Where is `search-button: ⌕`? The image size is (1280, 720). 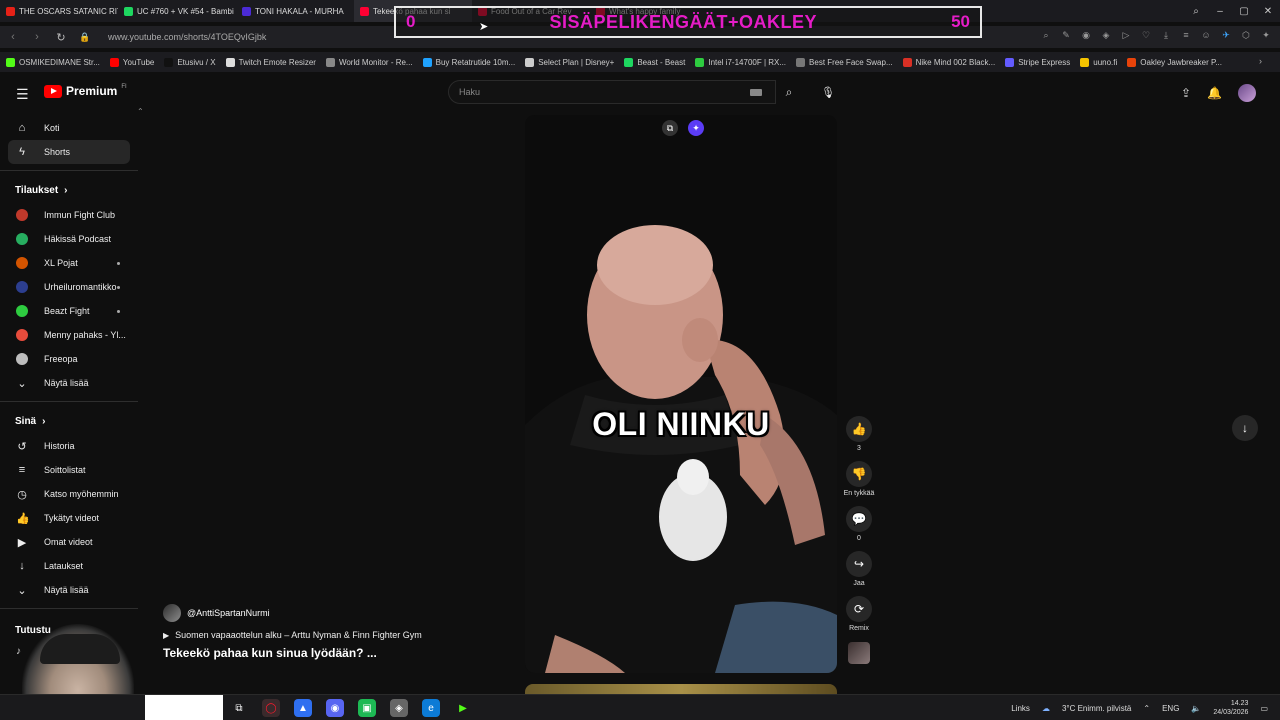 search-button: ⌕ is located at coordinates (789, 92).